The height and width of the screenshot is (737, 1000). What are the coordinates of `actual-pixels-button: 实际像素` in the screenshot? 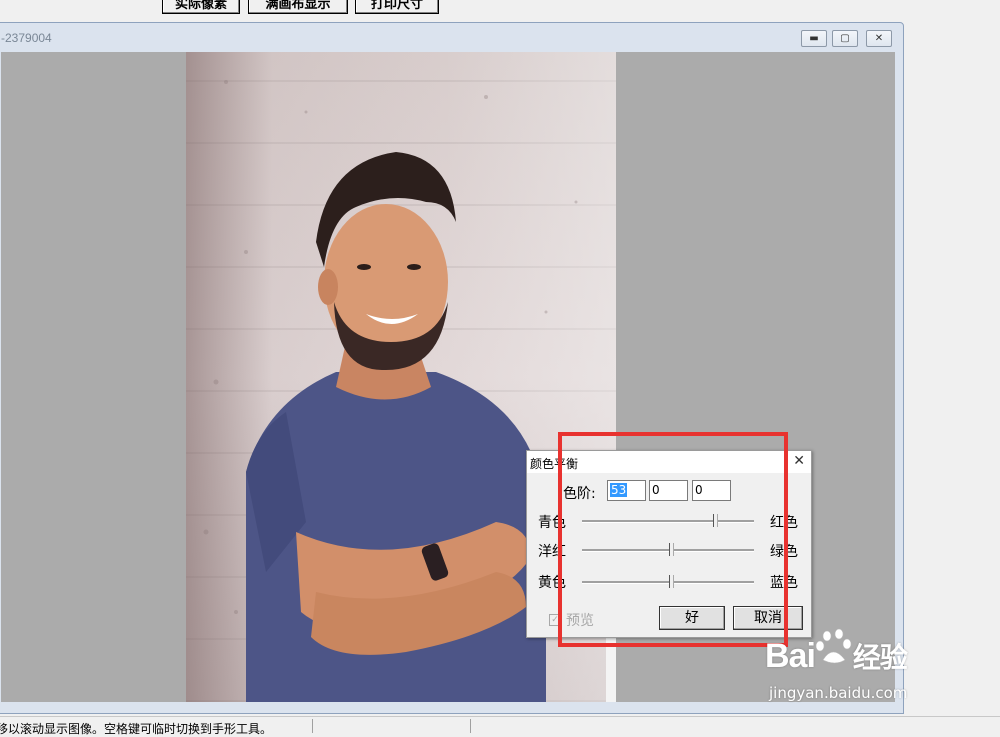 It's located at (201, 7).